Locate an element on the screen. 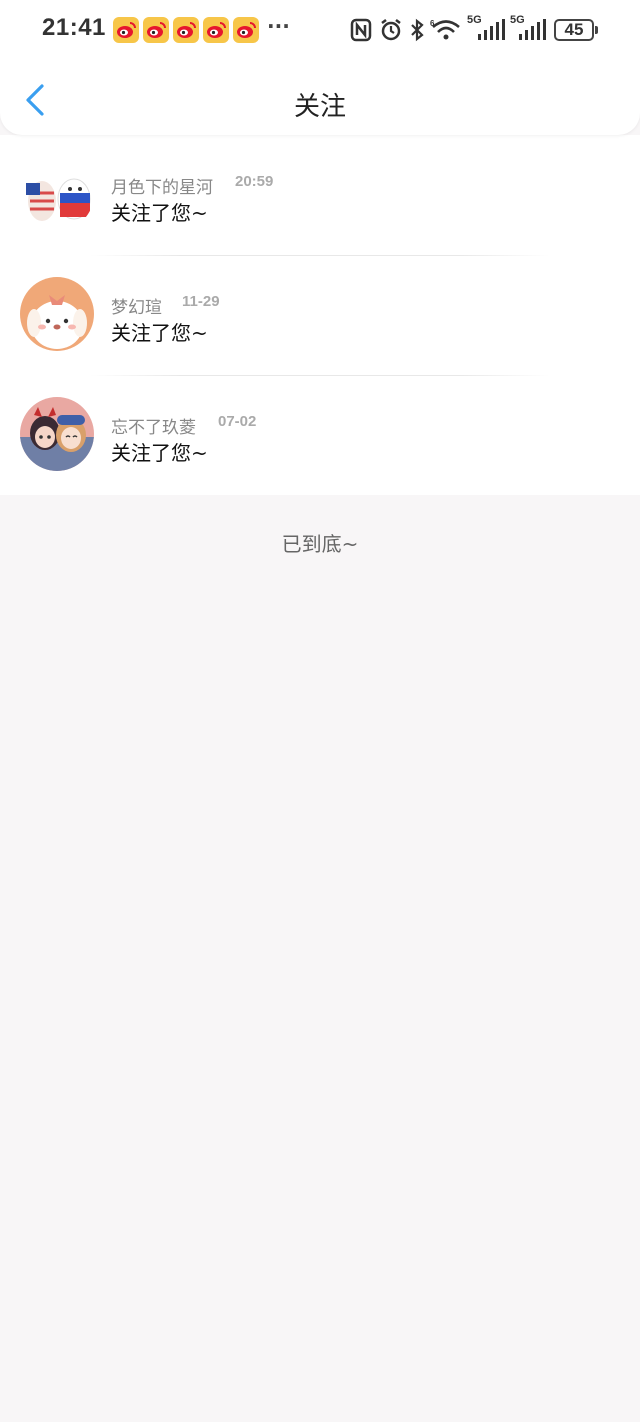 The image size is (640, 1422). user-name: 月色下的星河 is located at coordinates (162, 185).